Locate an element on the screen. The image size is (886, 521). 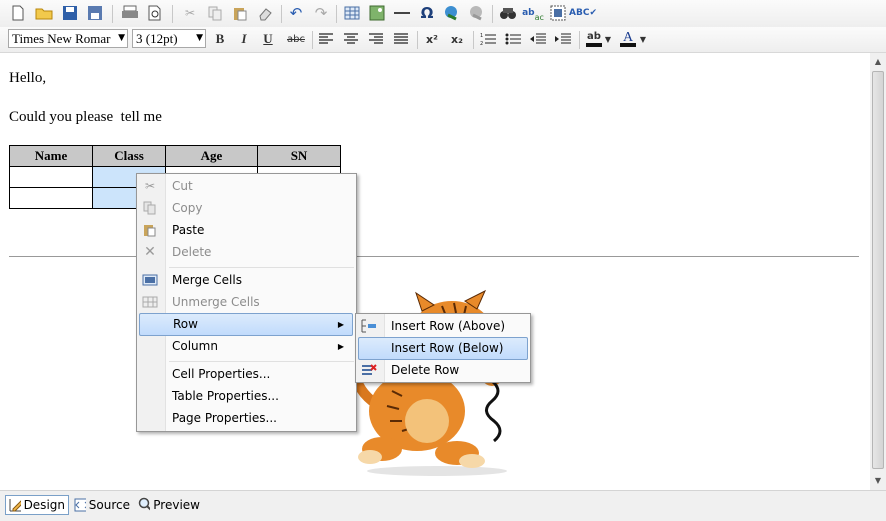
preview-magnifier-icon is located at coordinates (144, 504).